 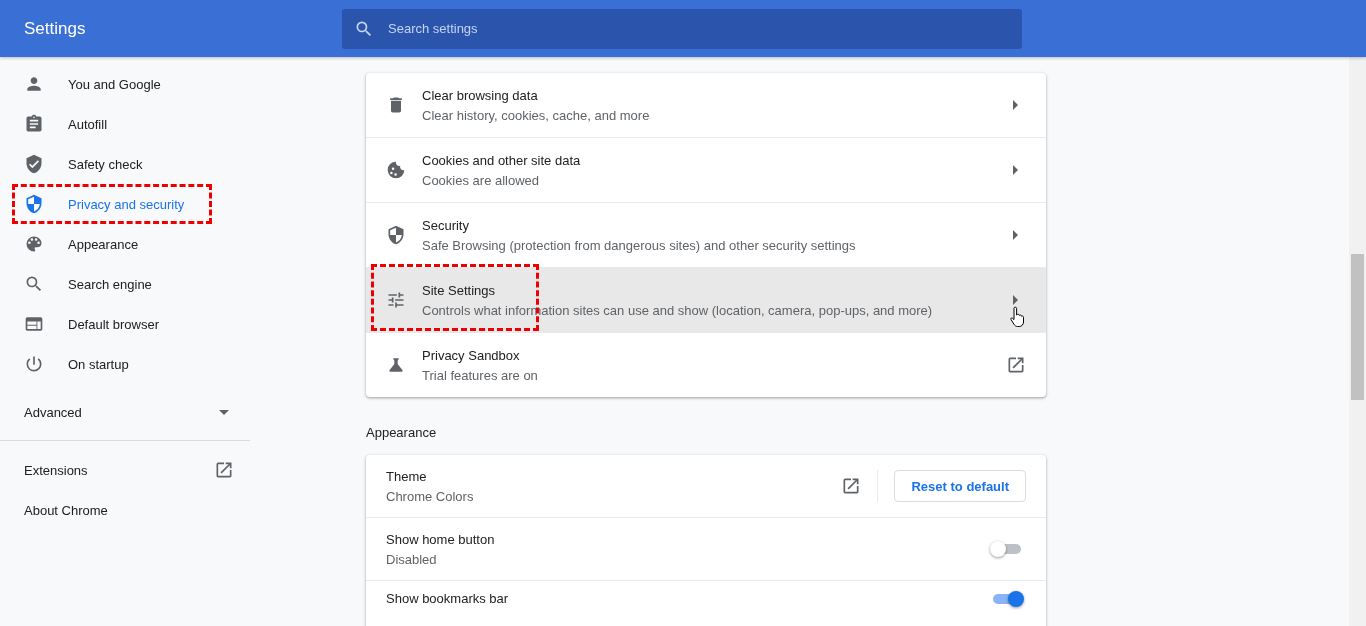 I want to click on row-title: Privacy Sandbox, so click(x=471, y=355).